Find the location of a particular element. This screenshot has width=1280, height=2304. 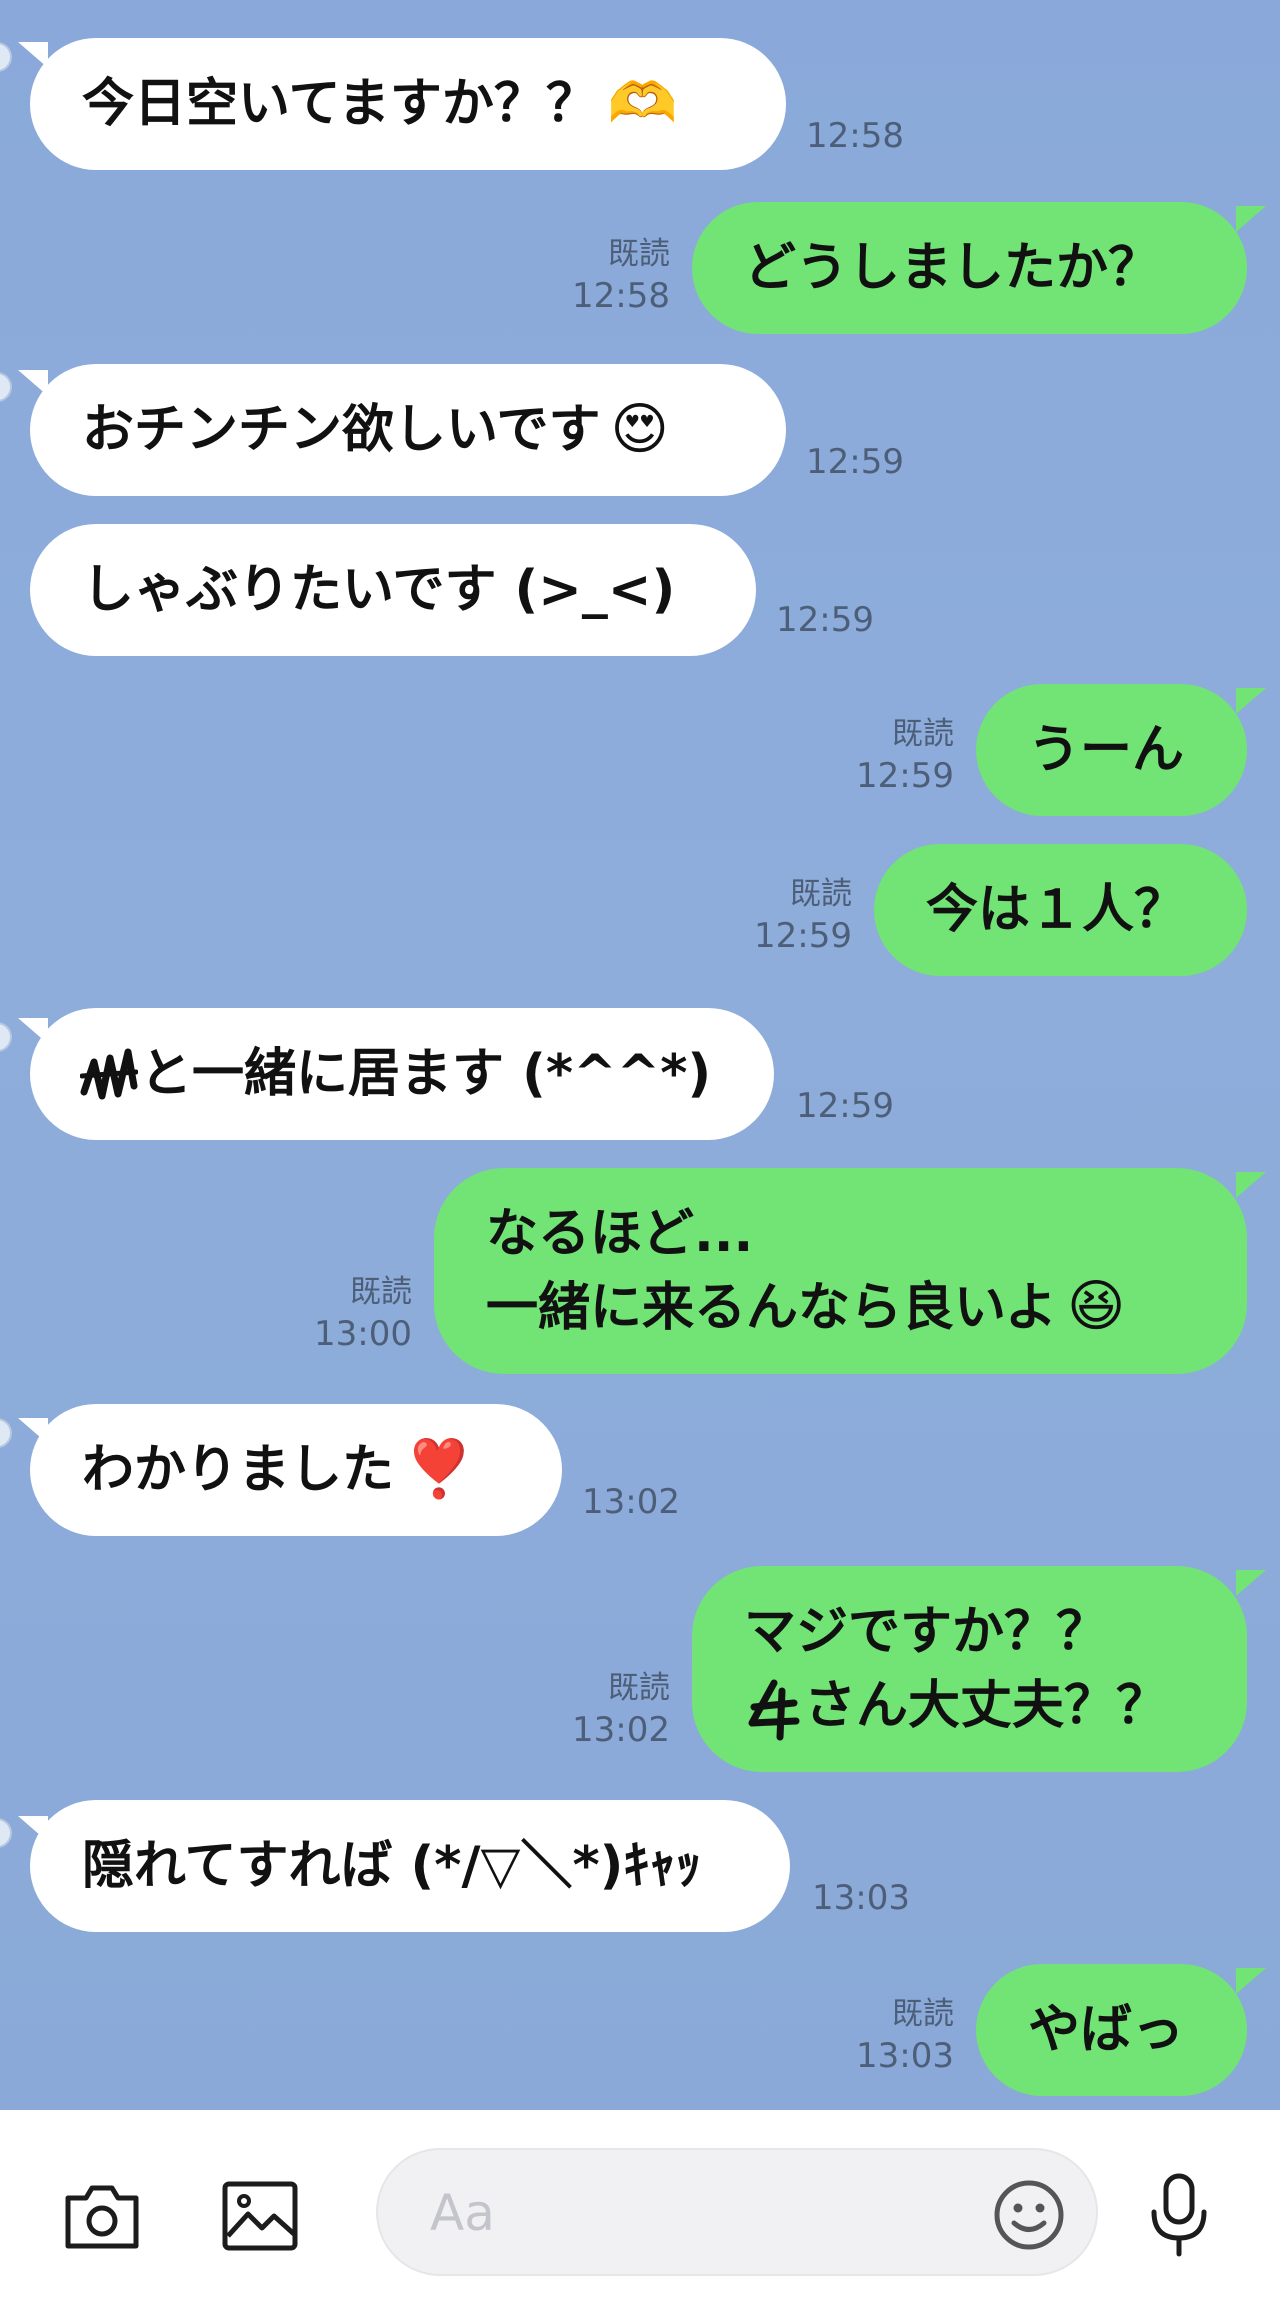

message-text: 今日空いてますか？？ is located at coordinates (340, 104).